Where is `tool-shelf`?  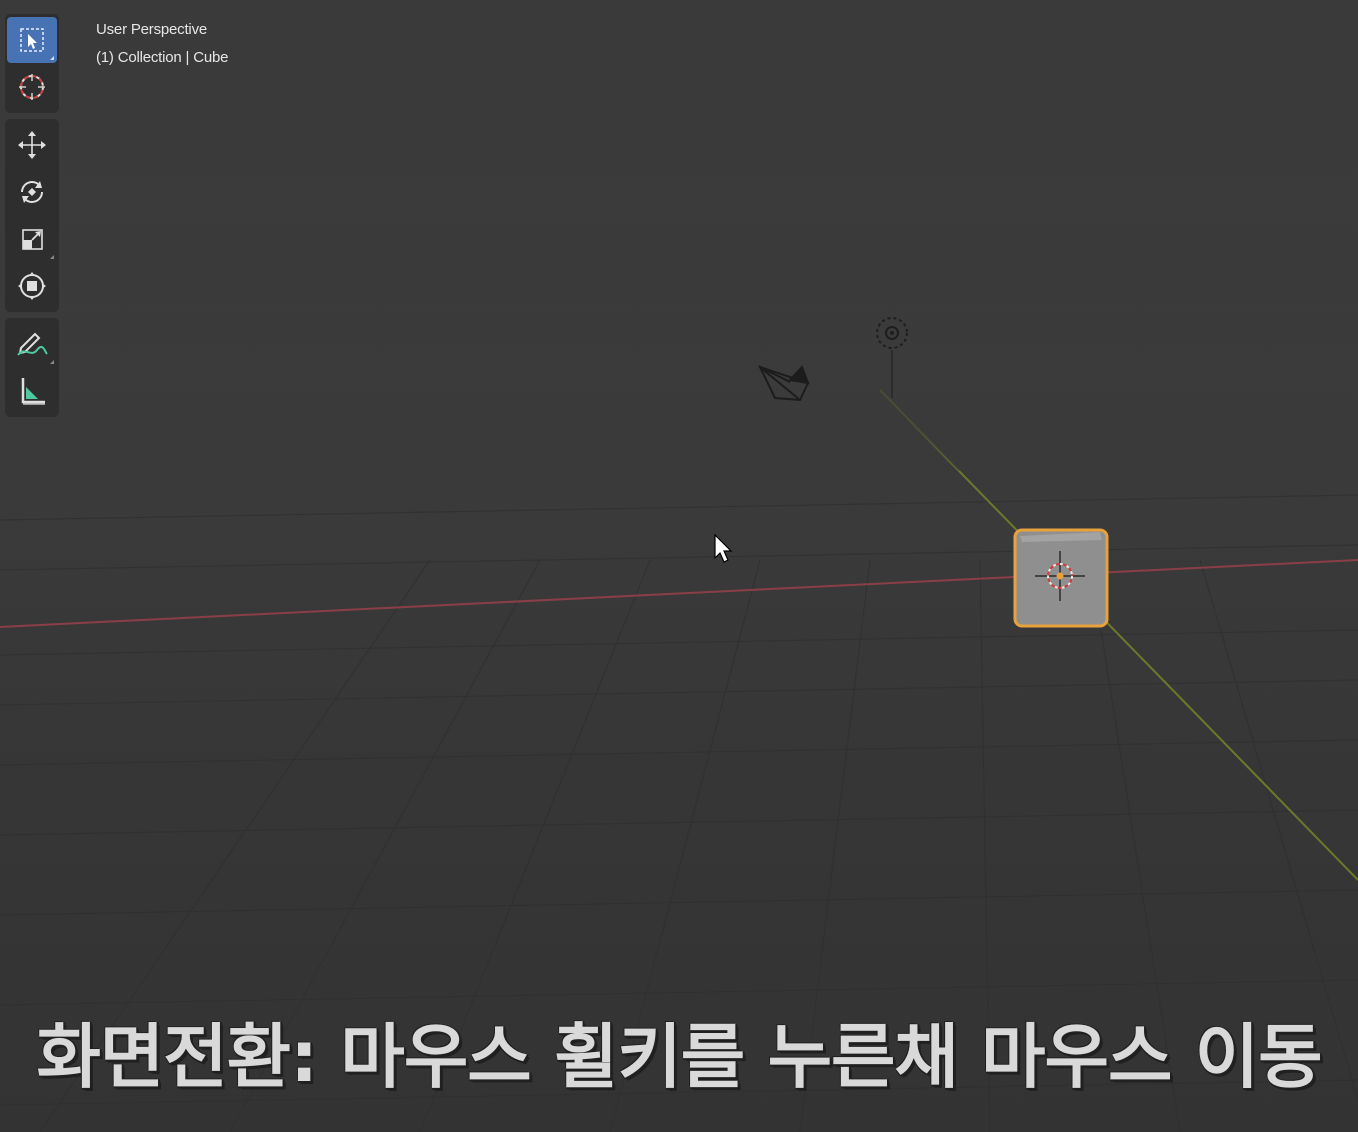
tool-shelf is located at coordinates (32, 218).